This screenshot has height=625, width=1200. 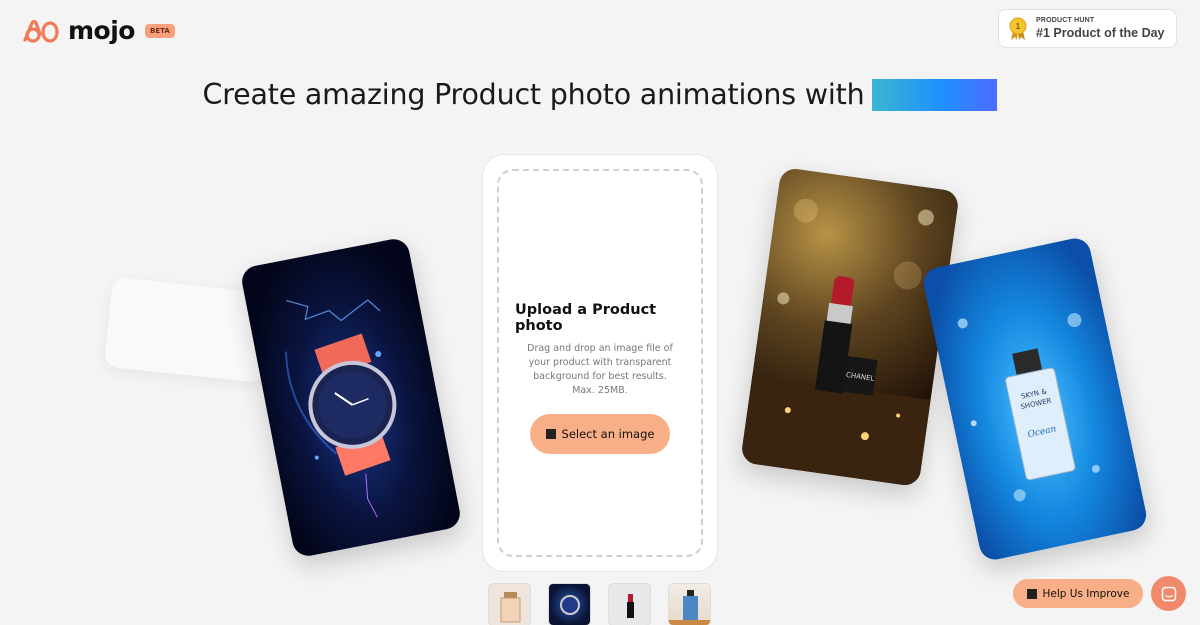 I want to click on showcase-card-lipstick: CHANEL, so click(x=850, y=327).